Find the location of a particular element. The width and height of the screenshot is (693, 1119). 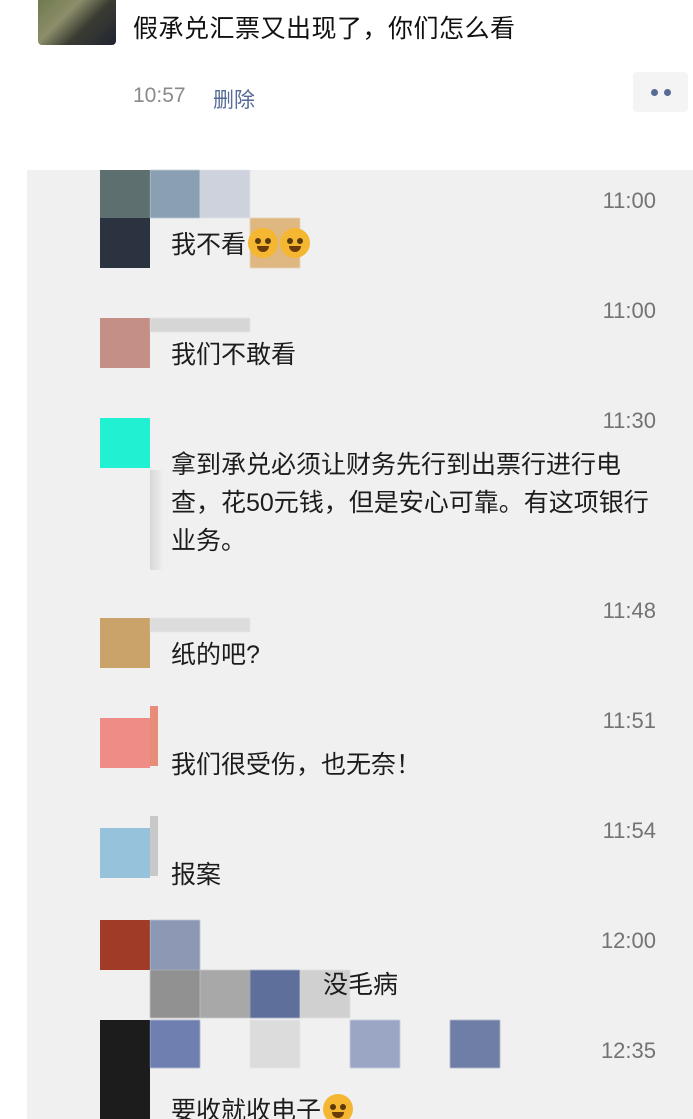

comment-text-content: 要收就收电子 is located at coordinates (246, 1108).